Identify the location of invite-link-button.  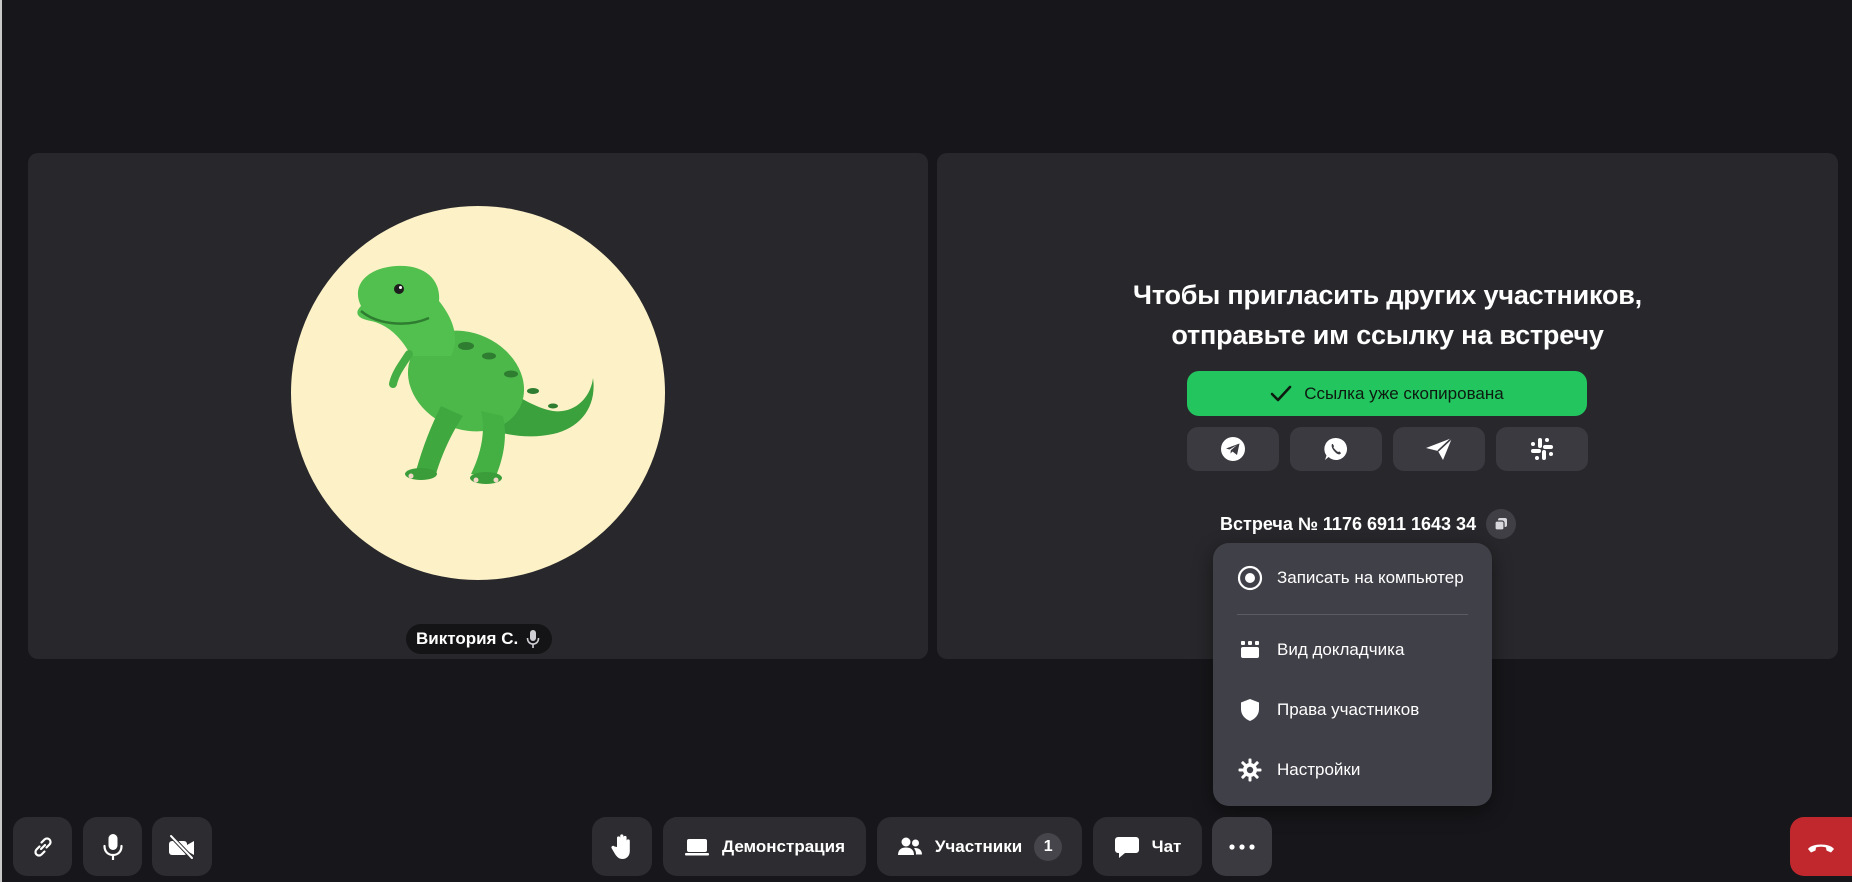
(42, 846).